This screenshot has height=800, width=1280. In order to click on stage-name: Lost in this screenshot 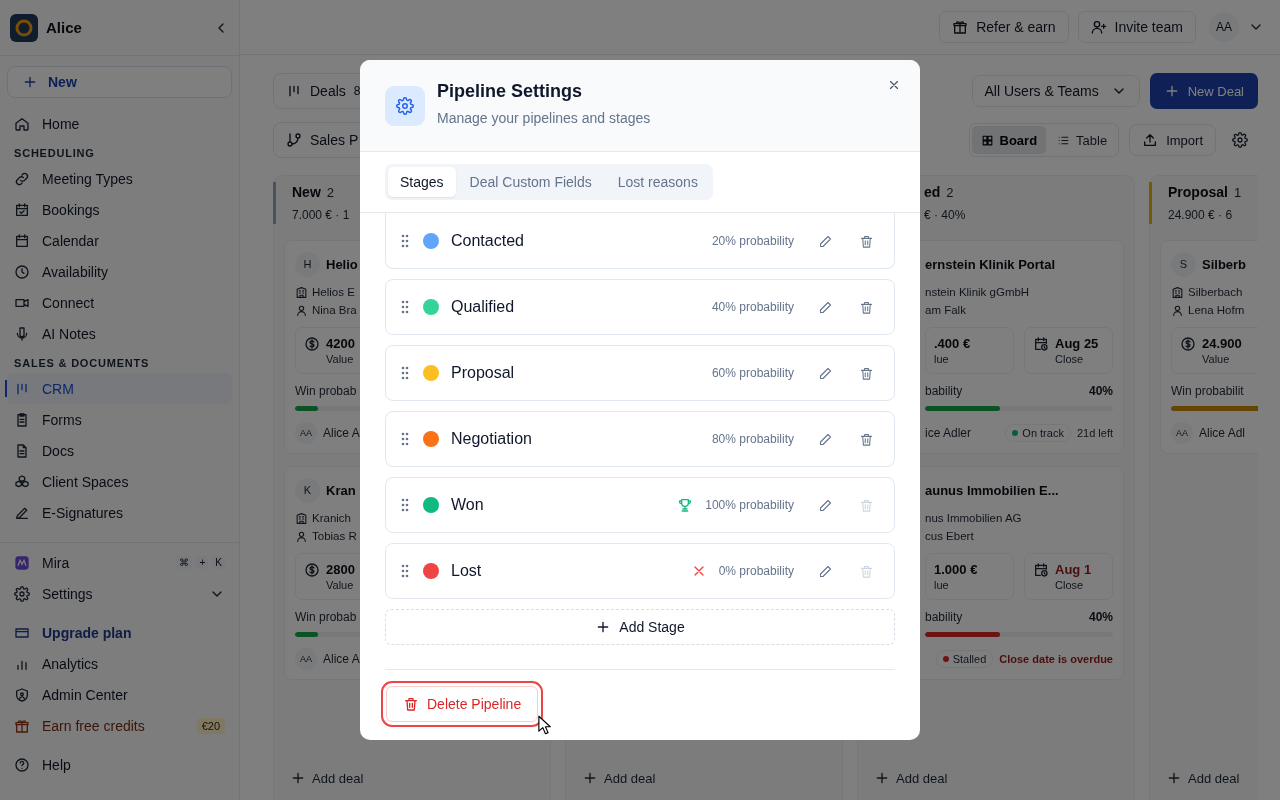, I will do `click(466, 571)`.